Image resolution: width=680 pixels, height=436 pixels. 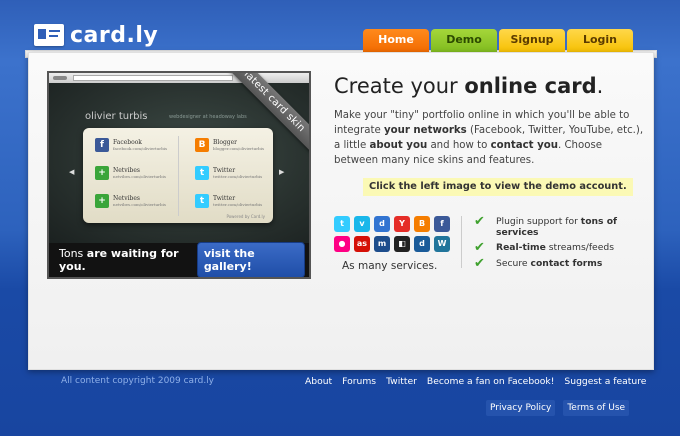 What do you see at coordinates (498, 41) in the screenshot?
I see `main-nav: Home Demo Signup Login` at bounding box center [498, 41].